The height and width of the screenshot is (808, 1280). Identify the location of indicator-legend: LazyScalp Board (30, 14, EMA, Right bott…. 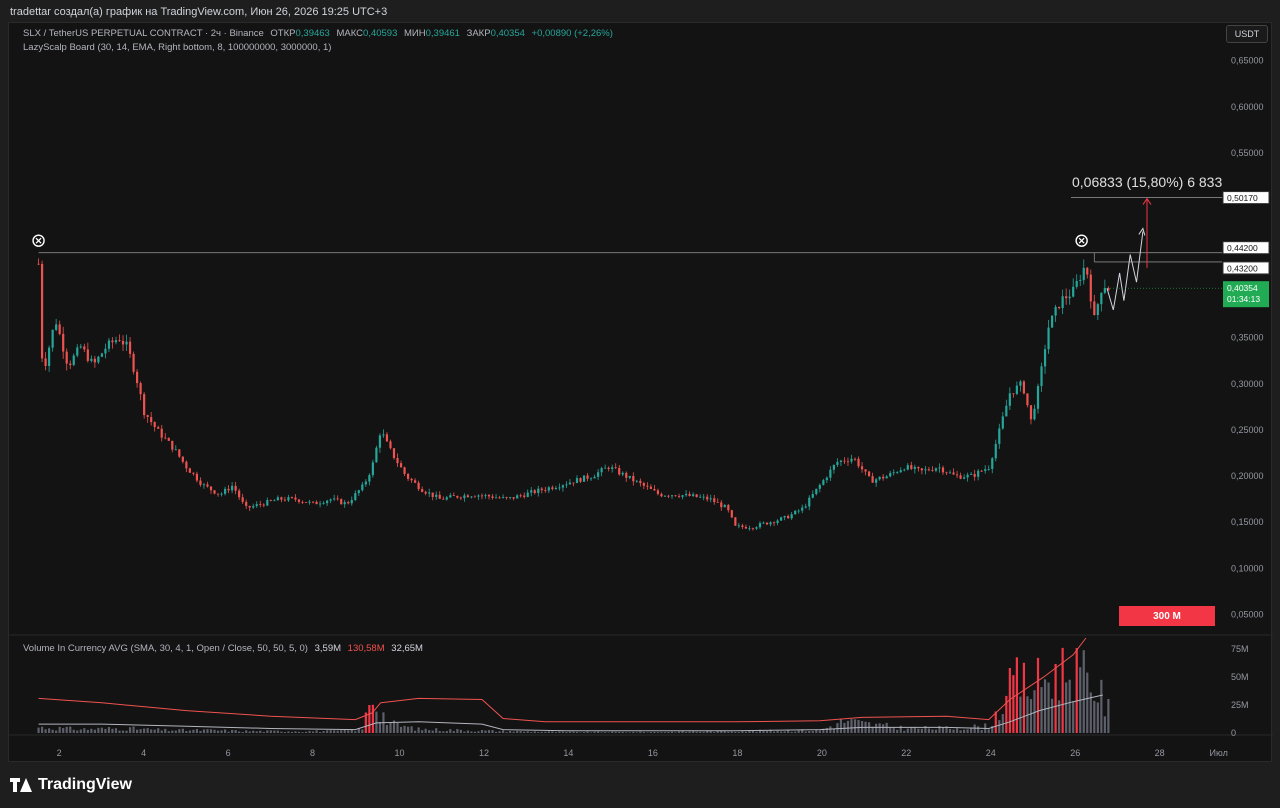
(179, 47).